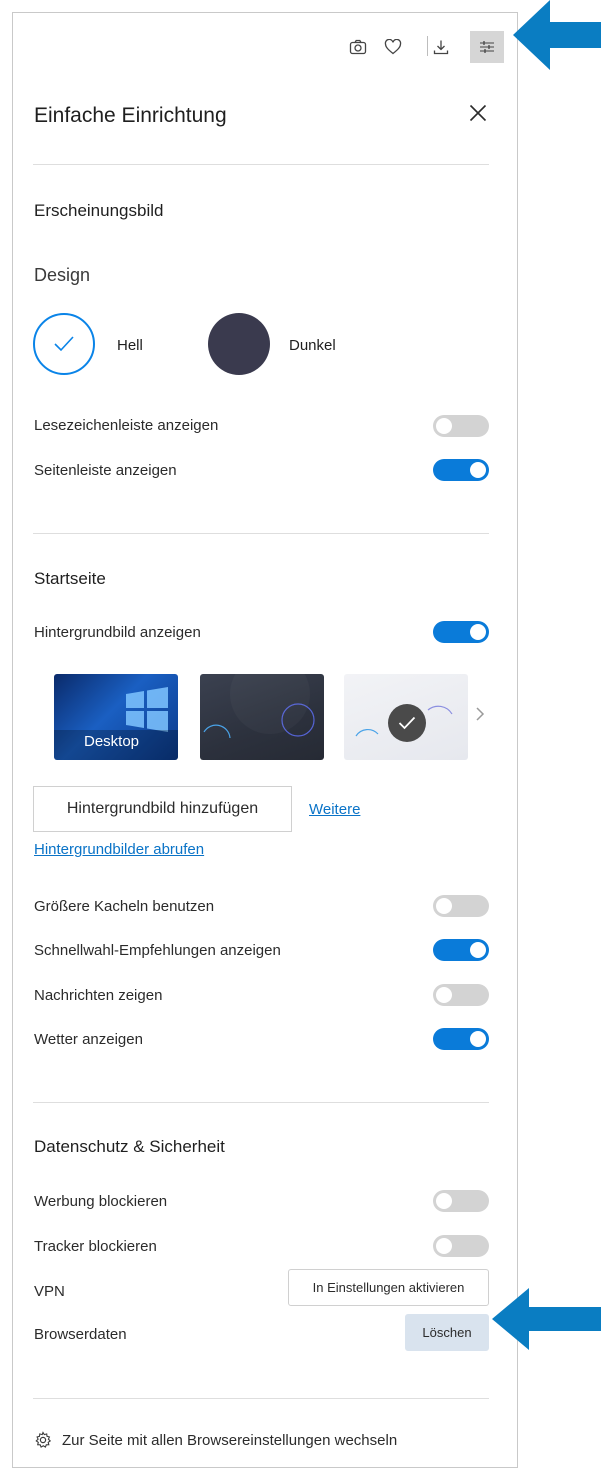  What do you see at coordinates (70, 578) in the screenshot?
I see `section-heading-start: Startseite` at bounding box center [70, 578].